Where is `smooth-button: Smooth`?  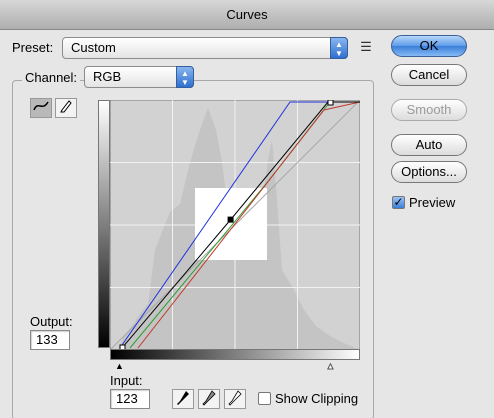 smooth-button: Smooth is located at coordinates (429, 110).